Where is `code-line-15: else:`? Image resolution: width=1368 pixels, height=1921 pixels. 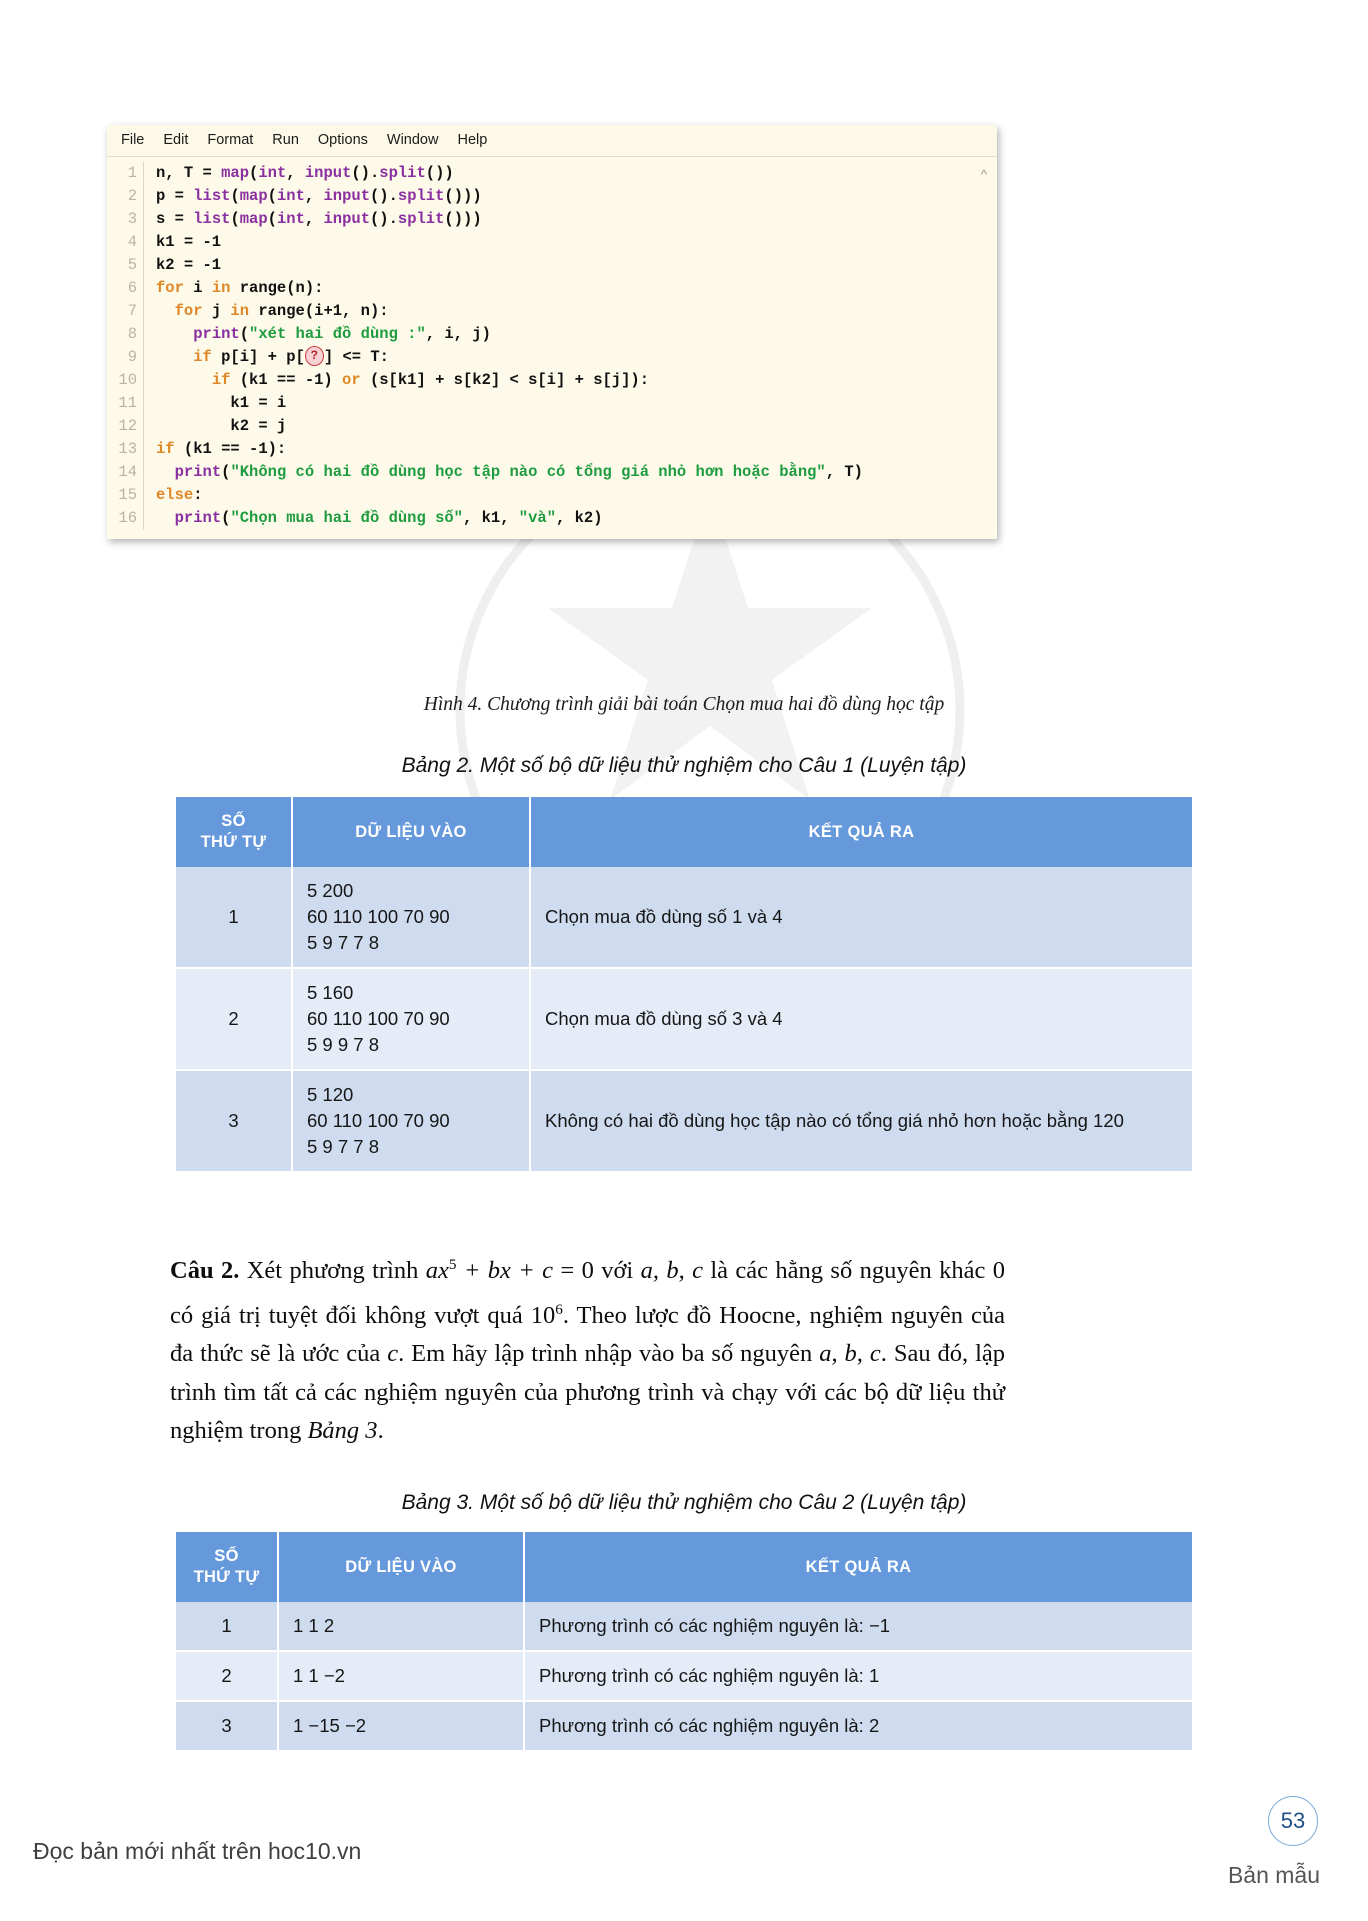
code-line-15: else: is located at coordinates (576, 495).